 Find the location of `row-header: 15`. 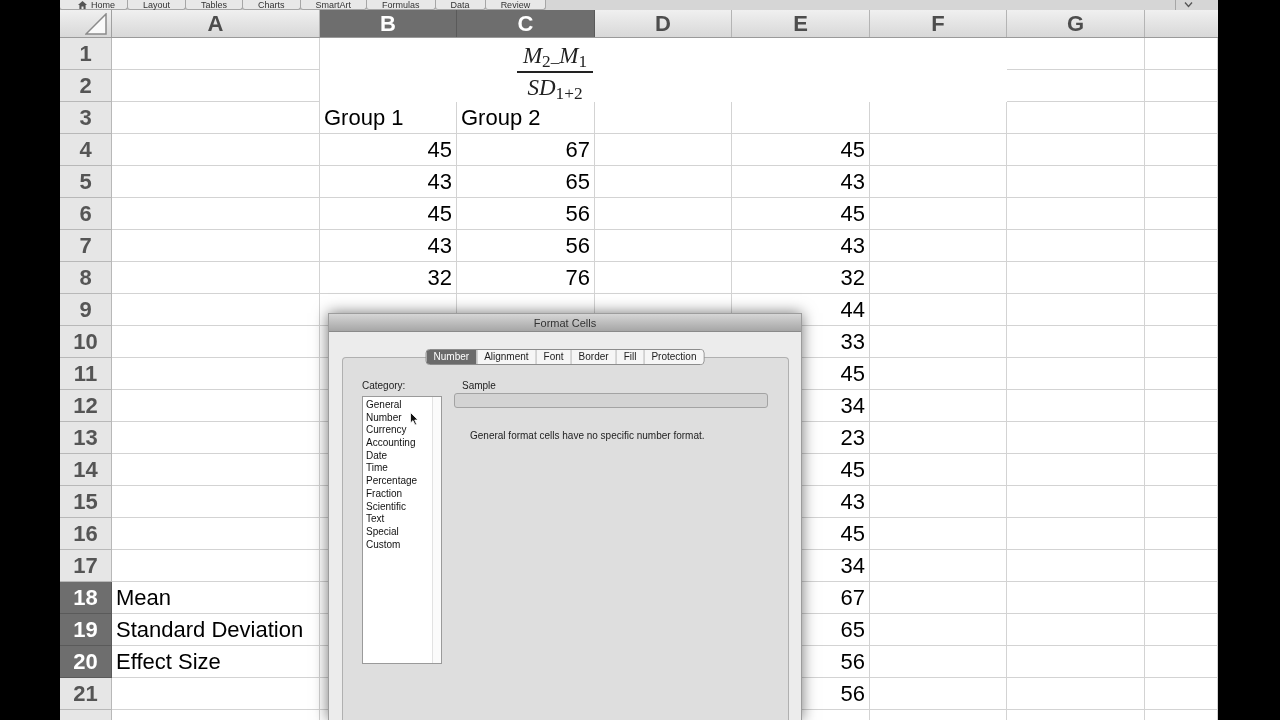

row-header: 15 is located at coordinates (86, 502).